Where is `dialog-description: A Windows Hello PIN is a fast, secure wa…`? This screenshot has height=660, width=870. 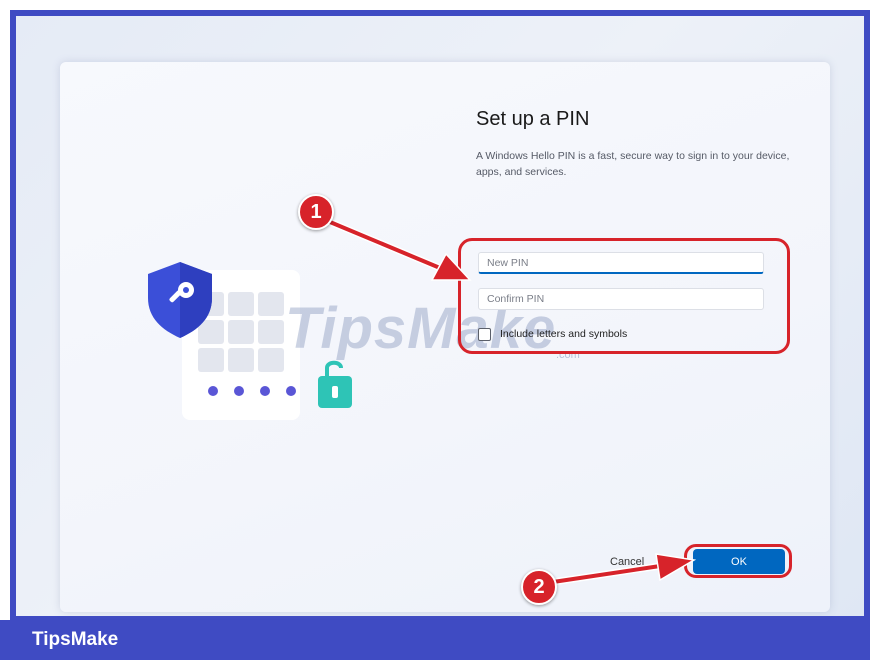
dialog-description: A Windows Hello PIN is a fast, secure wa… is located at coordinates (633, 164).